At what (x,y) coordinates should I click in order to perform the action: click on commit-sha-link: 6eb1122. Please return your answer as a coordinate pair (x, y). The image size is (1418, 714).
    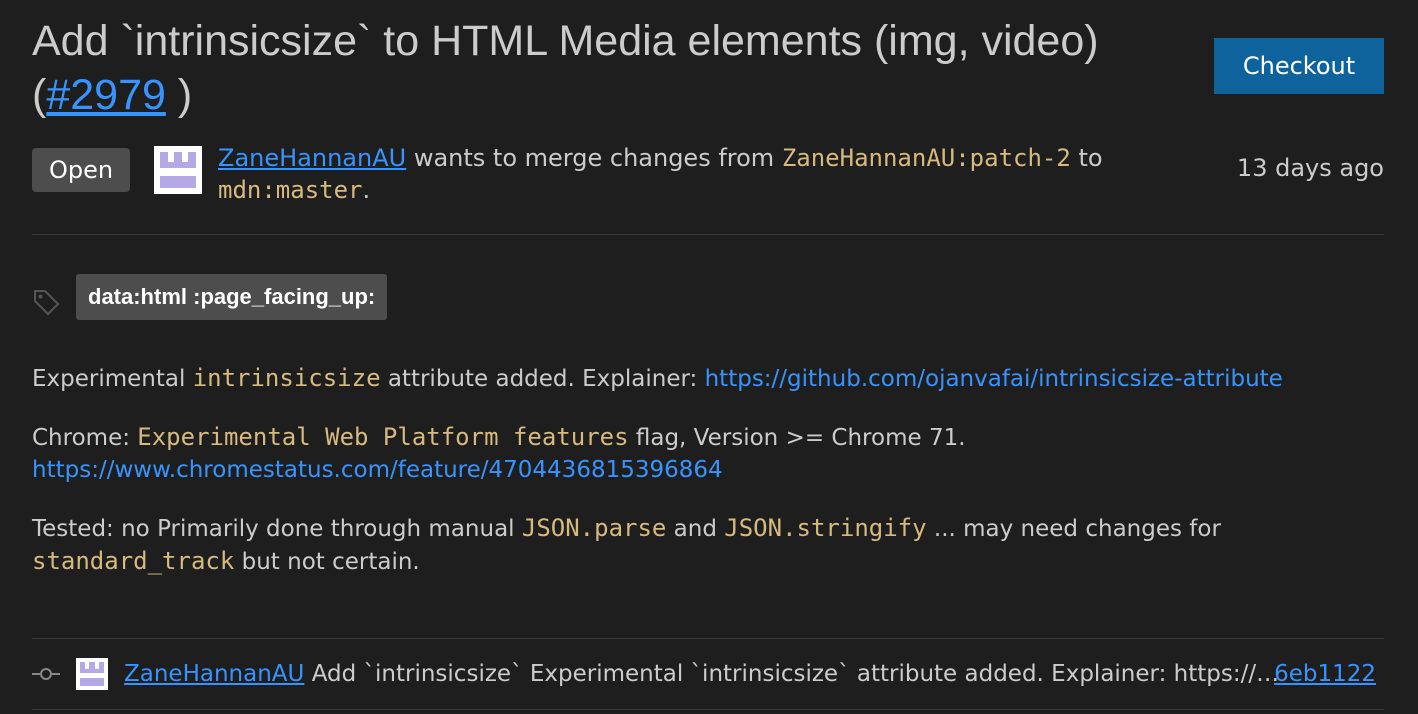
    Looking at the image, I should click on (1325, 674).